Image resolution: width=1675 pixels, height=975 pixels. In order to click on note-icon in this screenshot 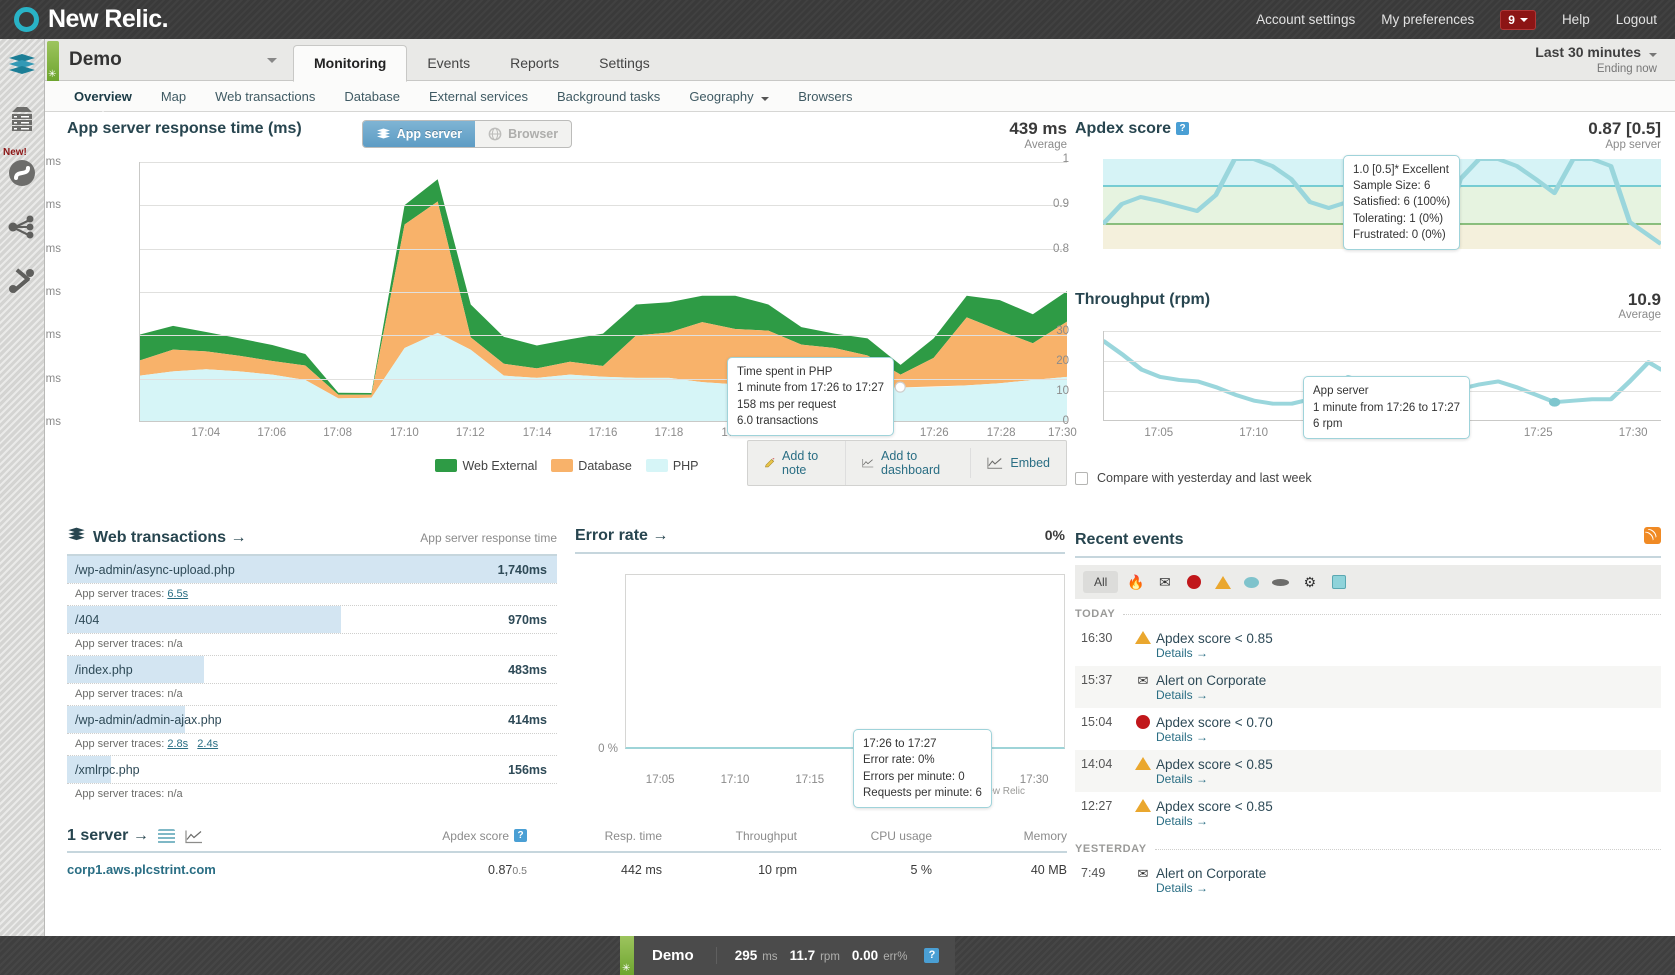, I will do `click(1338, 582)`.